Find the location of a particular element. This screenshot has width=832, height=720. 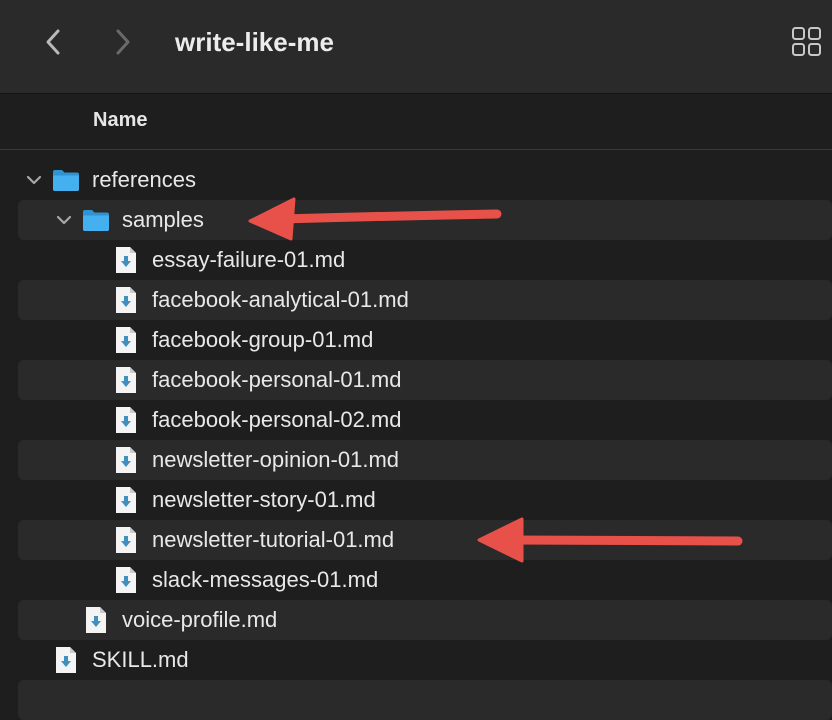

tree-row-file: newsletter-opinion-01.md is located at coordinates (425, 460).